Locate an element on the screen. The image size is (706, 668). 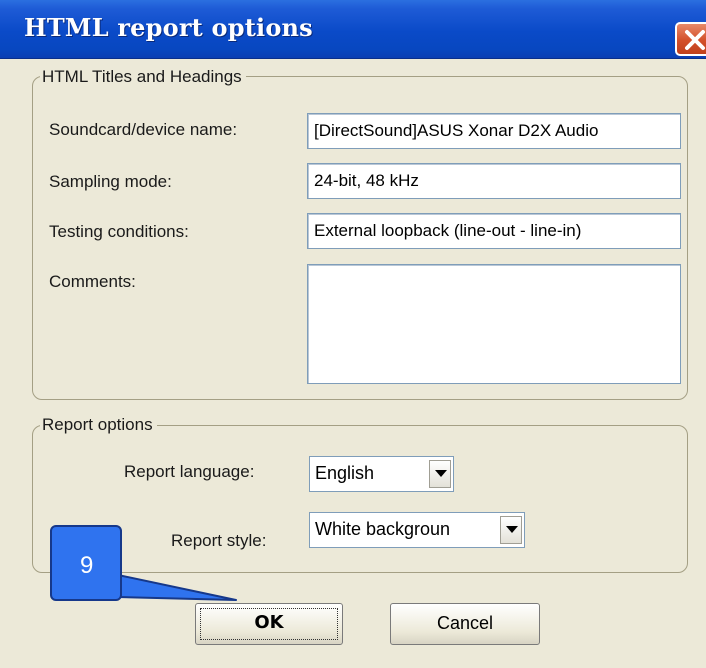
titles-headings-legend: HTML Titles and Headings is located at coordinates (143, 77).